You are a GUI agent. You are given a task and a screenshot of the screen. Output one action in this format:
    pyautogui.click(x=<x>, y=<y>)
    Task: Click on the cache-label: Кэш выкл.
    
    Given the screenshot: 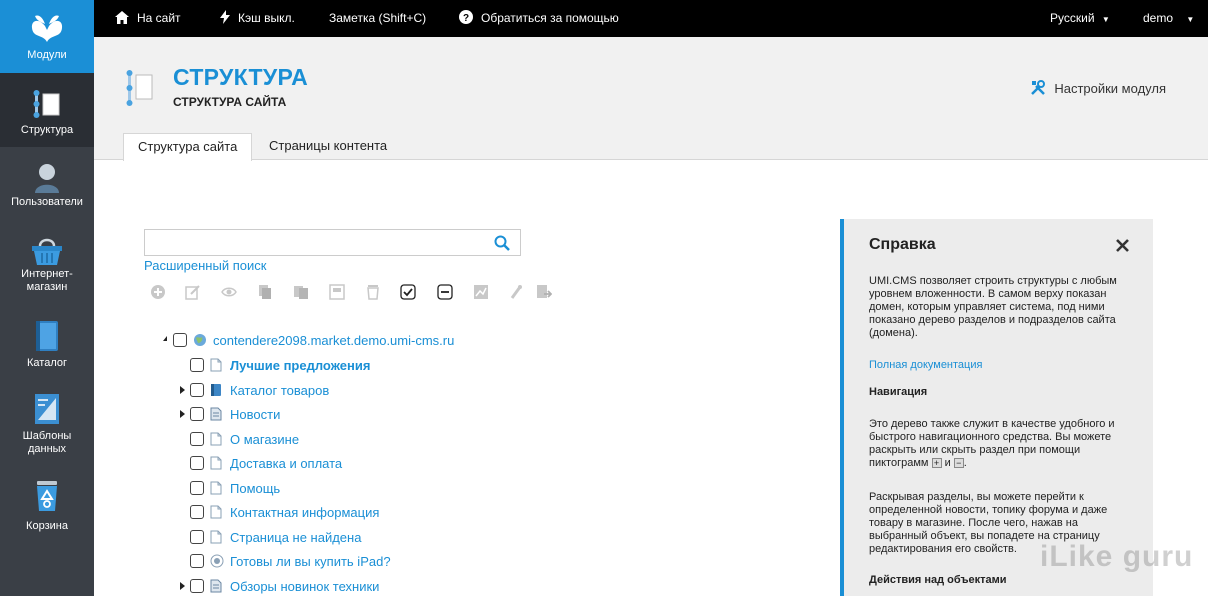 What is the action you would take?
    pyautogui.click(x=266, y=18)
    